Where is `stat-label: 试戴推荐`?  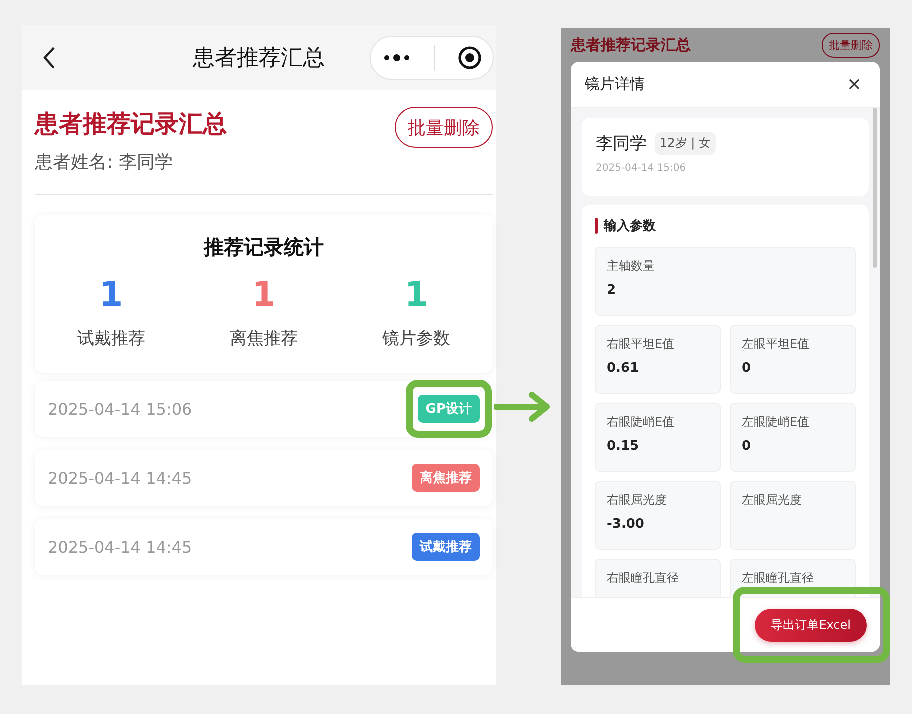
stat-label: 试戴推荐 is located at coordinates (111, 339).